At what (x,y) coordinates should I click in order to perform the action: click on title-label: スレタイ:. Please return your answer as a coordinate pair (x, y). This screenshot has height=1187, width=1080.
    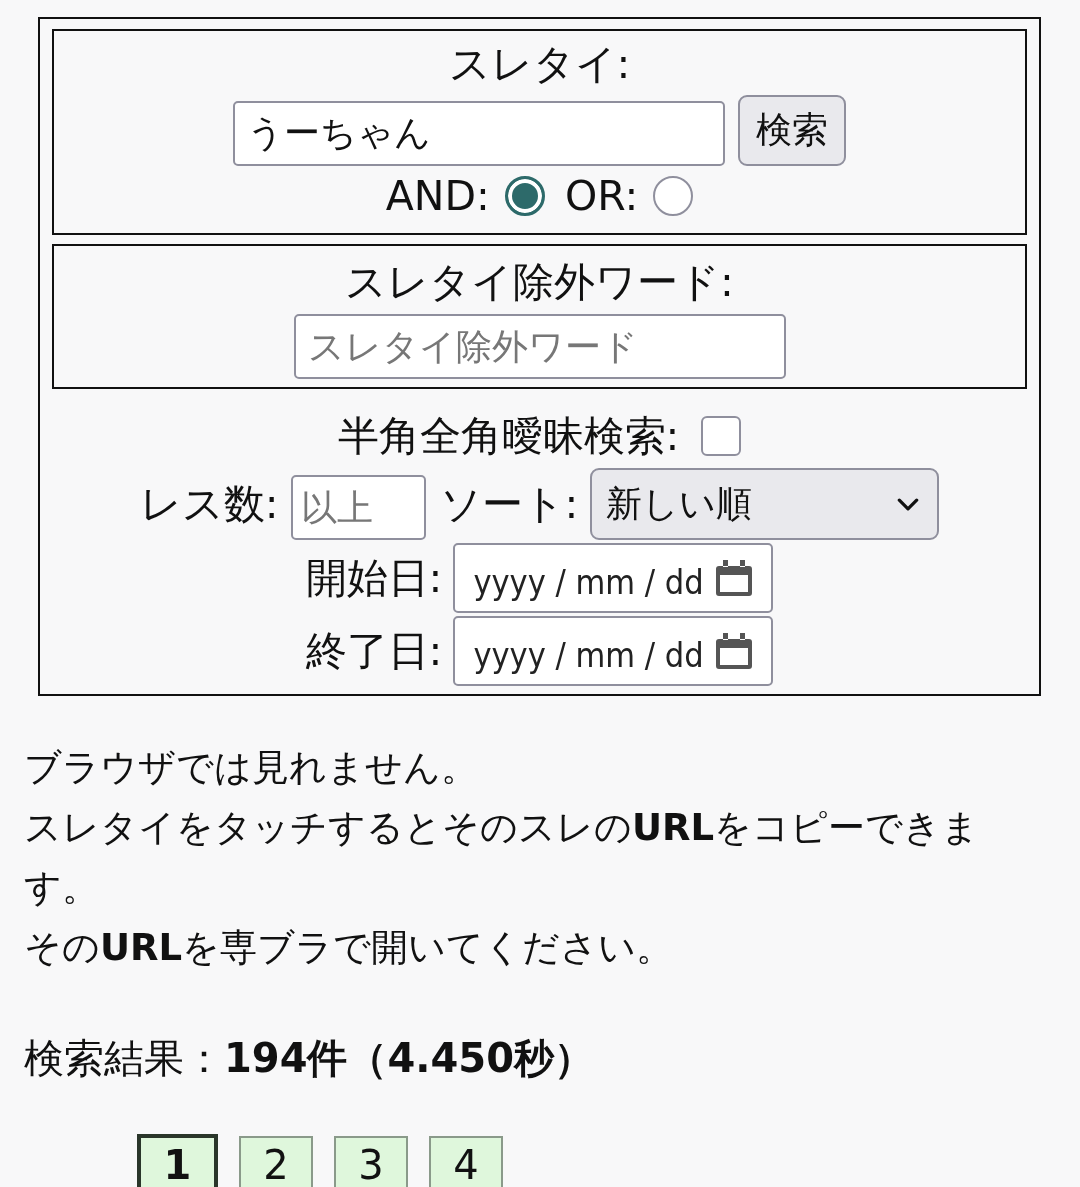
    Looking at the image, I should click on (539, 64).